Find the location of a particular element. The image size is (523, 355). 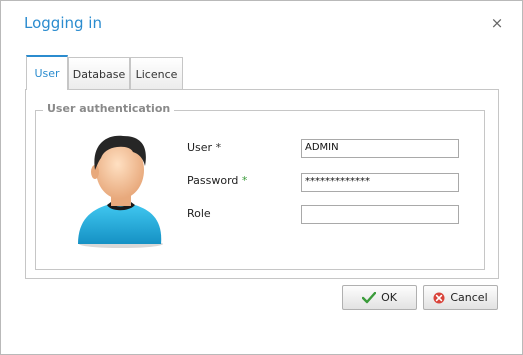

tab-licence: Licence is located at coordinates (156, 73).